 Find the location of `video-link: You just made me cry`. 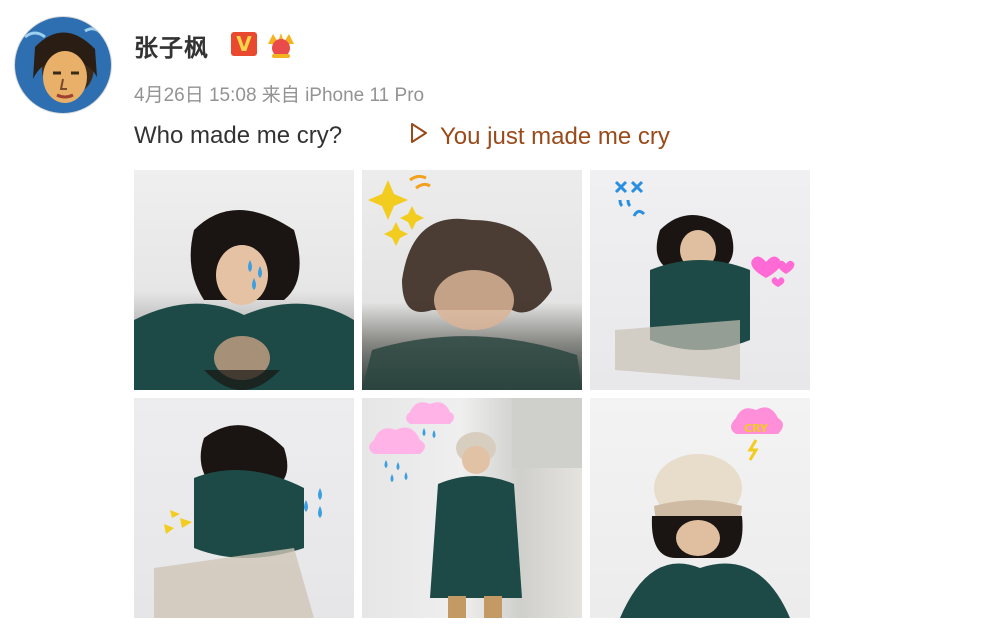

video-link: You just made me cry is located at coordinates (540, 136).